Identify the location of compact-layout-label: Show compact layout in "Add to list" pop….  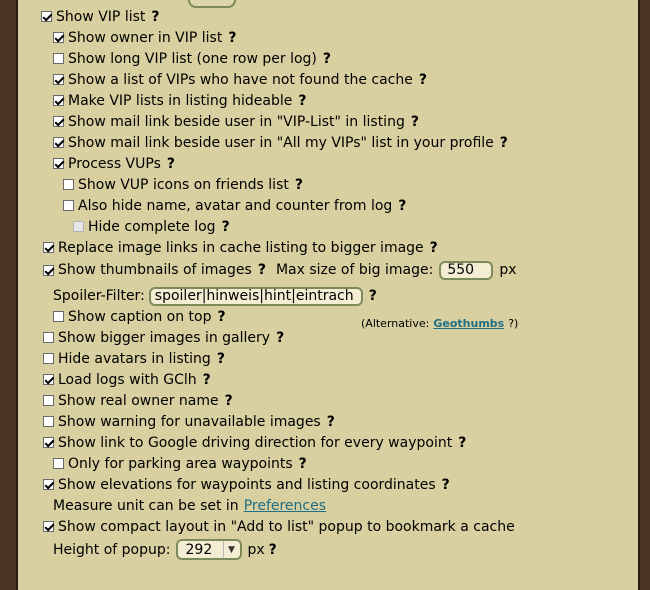
(286, 526).